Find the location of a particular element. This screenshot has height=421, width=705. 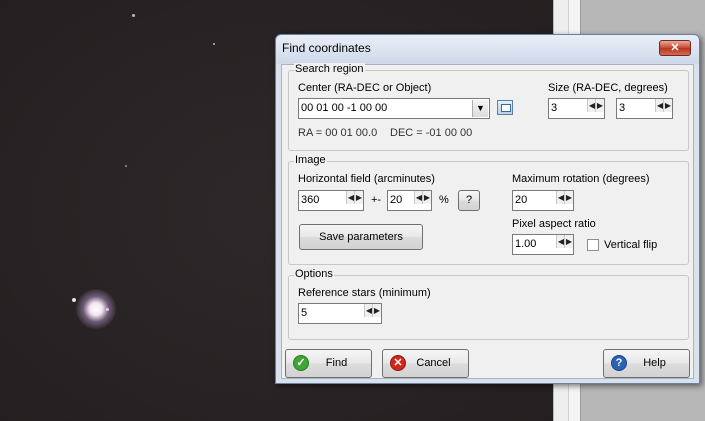

percent-sign: % is located at coordinates (444, 200).